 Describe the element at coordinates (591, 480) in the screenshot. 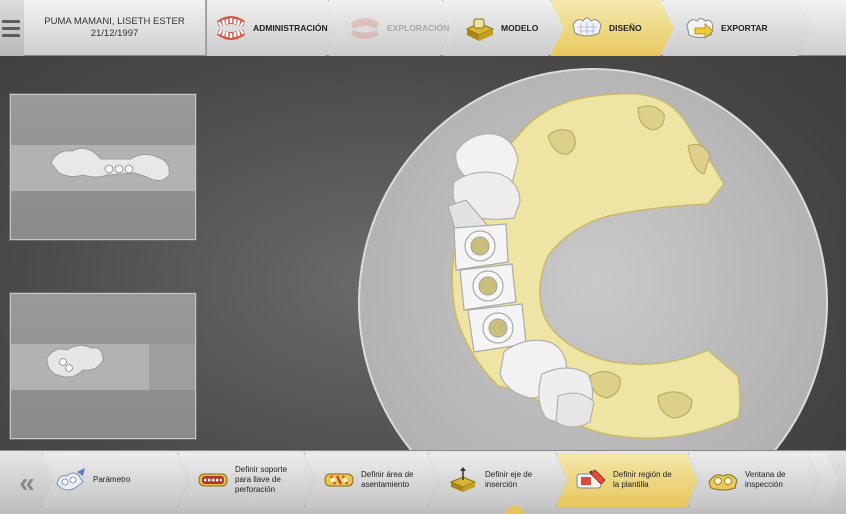

I see `template-region-icon` at that location.